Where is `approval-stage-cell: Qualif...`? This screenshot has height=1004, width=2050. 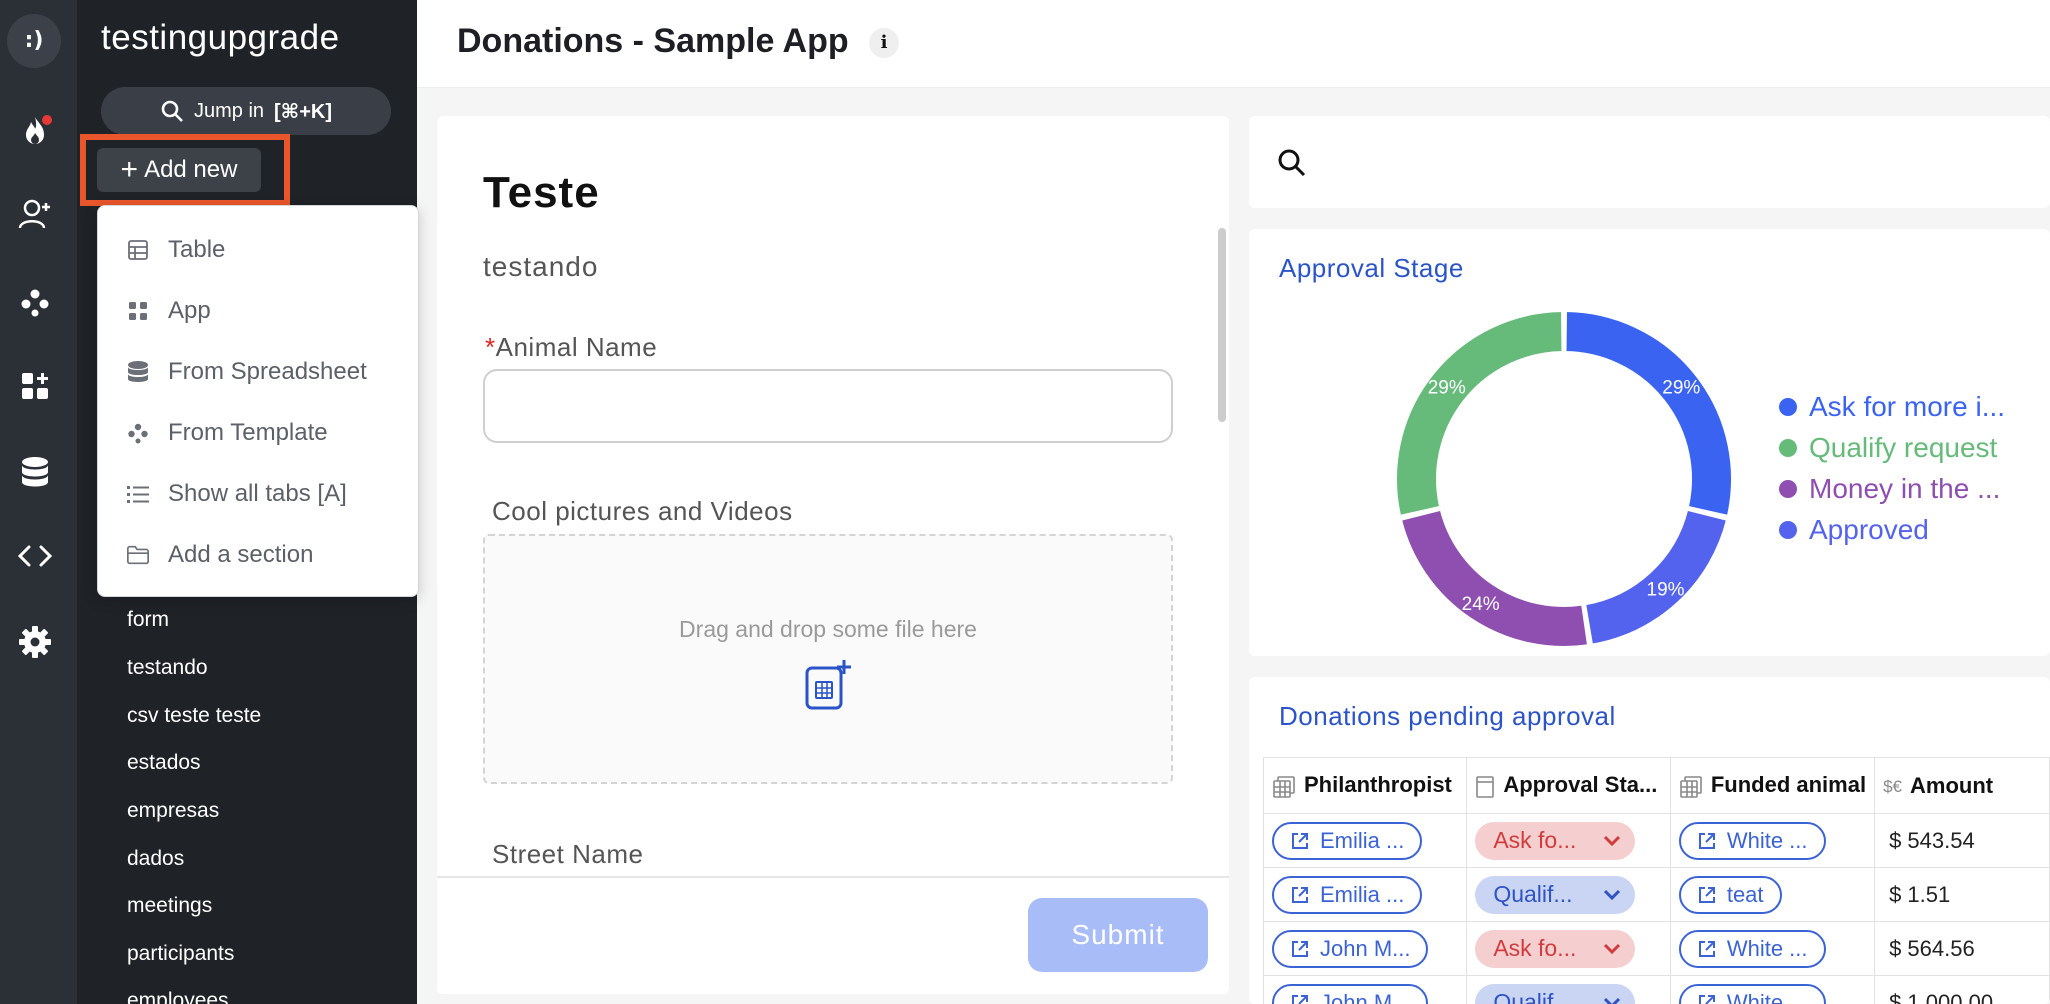 approval-stage-cell: Qualif... is located at coordinates (1568, 894).